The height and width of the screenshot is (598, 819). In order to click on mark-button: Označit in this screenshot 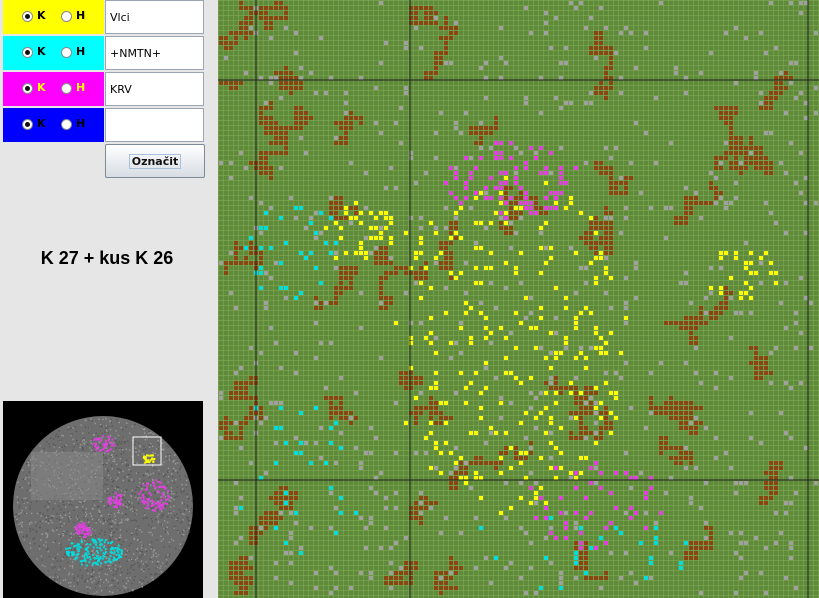, I will do `click(155, 161)`.